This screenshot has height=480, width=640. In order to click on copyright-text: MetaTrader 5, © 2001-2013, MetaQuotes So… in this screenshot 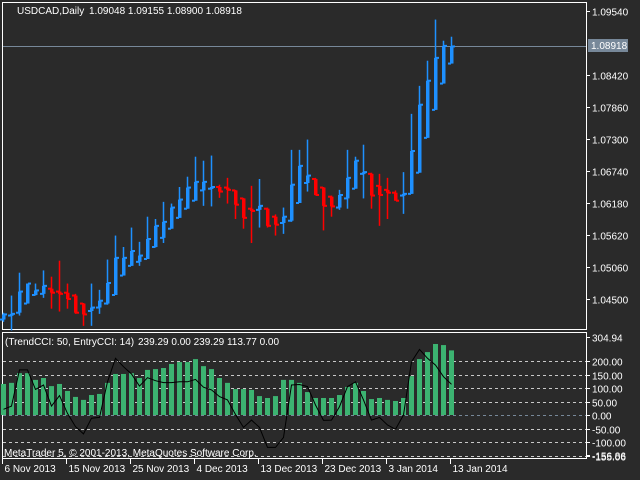, I will do `click(130, 453)`.